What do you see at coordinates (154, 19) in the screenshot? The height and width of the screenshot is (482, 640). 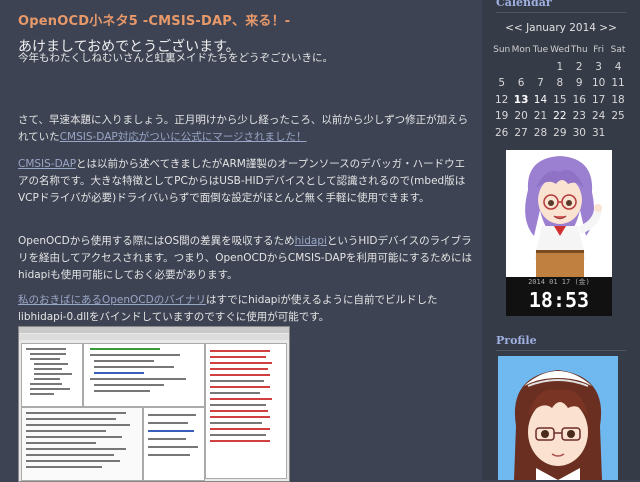 I see `post-title: OpenOCD小ネタ5 -CMSIS-DAP、来る！-` at bounding box center [154, 19].